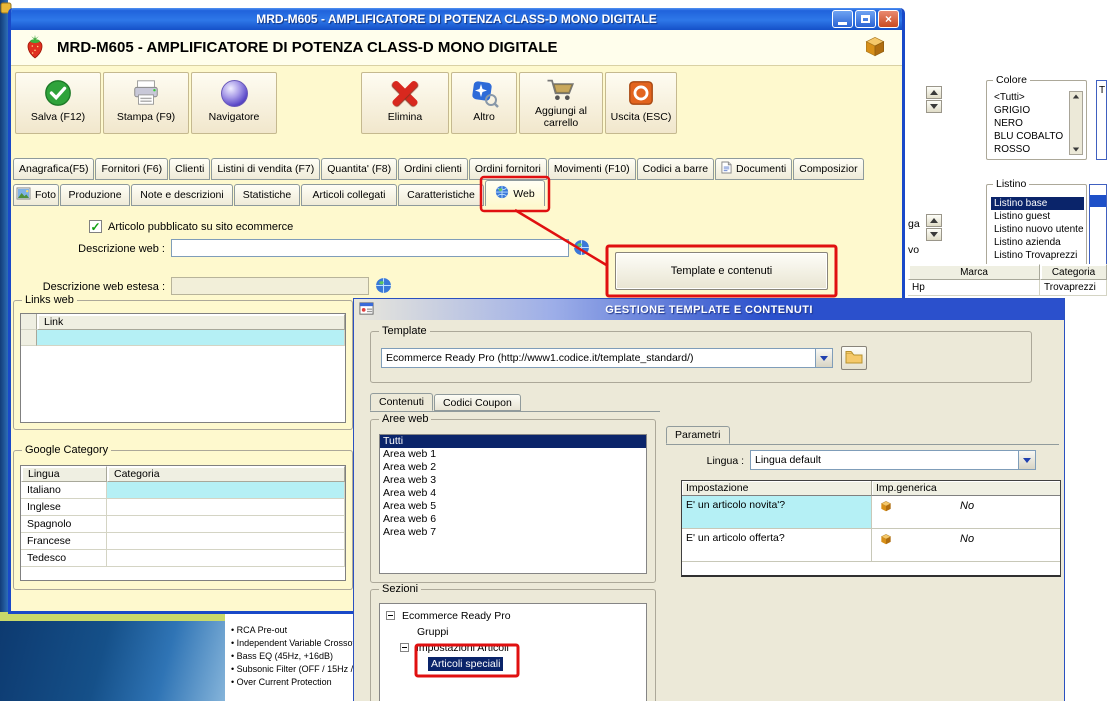 The image size is (1107, 701). I want to click on imp-generica-column-header: Imp.generica, so click(966, 488).